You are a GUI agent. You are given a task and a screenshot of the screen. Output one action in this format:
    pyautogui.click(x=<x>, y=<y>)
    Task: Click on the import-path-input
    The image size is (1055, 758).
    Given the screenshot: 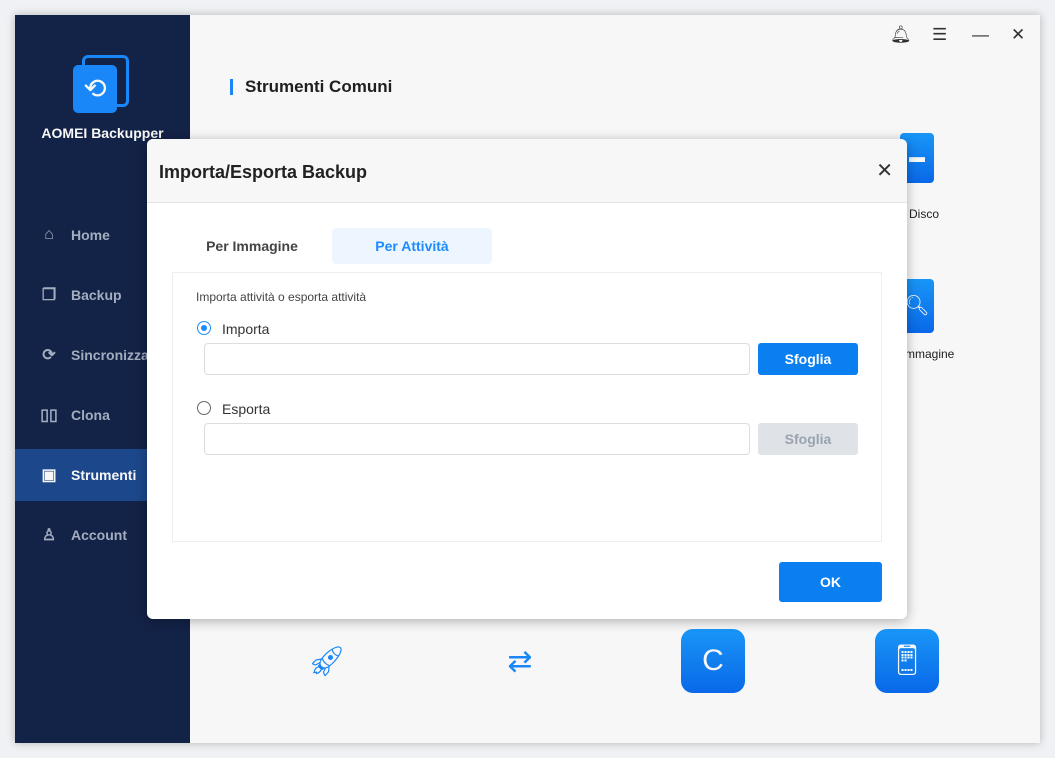 What is the action you would take?
    pyautogui.click(x=477, y=359)
    